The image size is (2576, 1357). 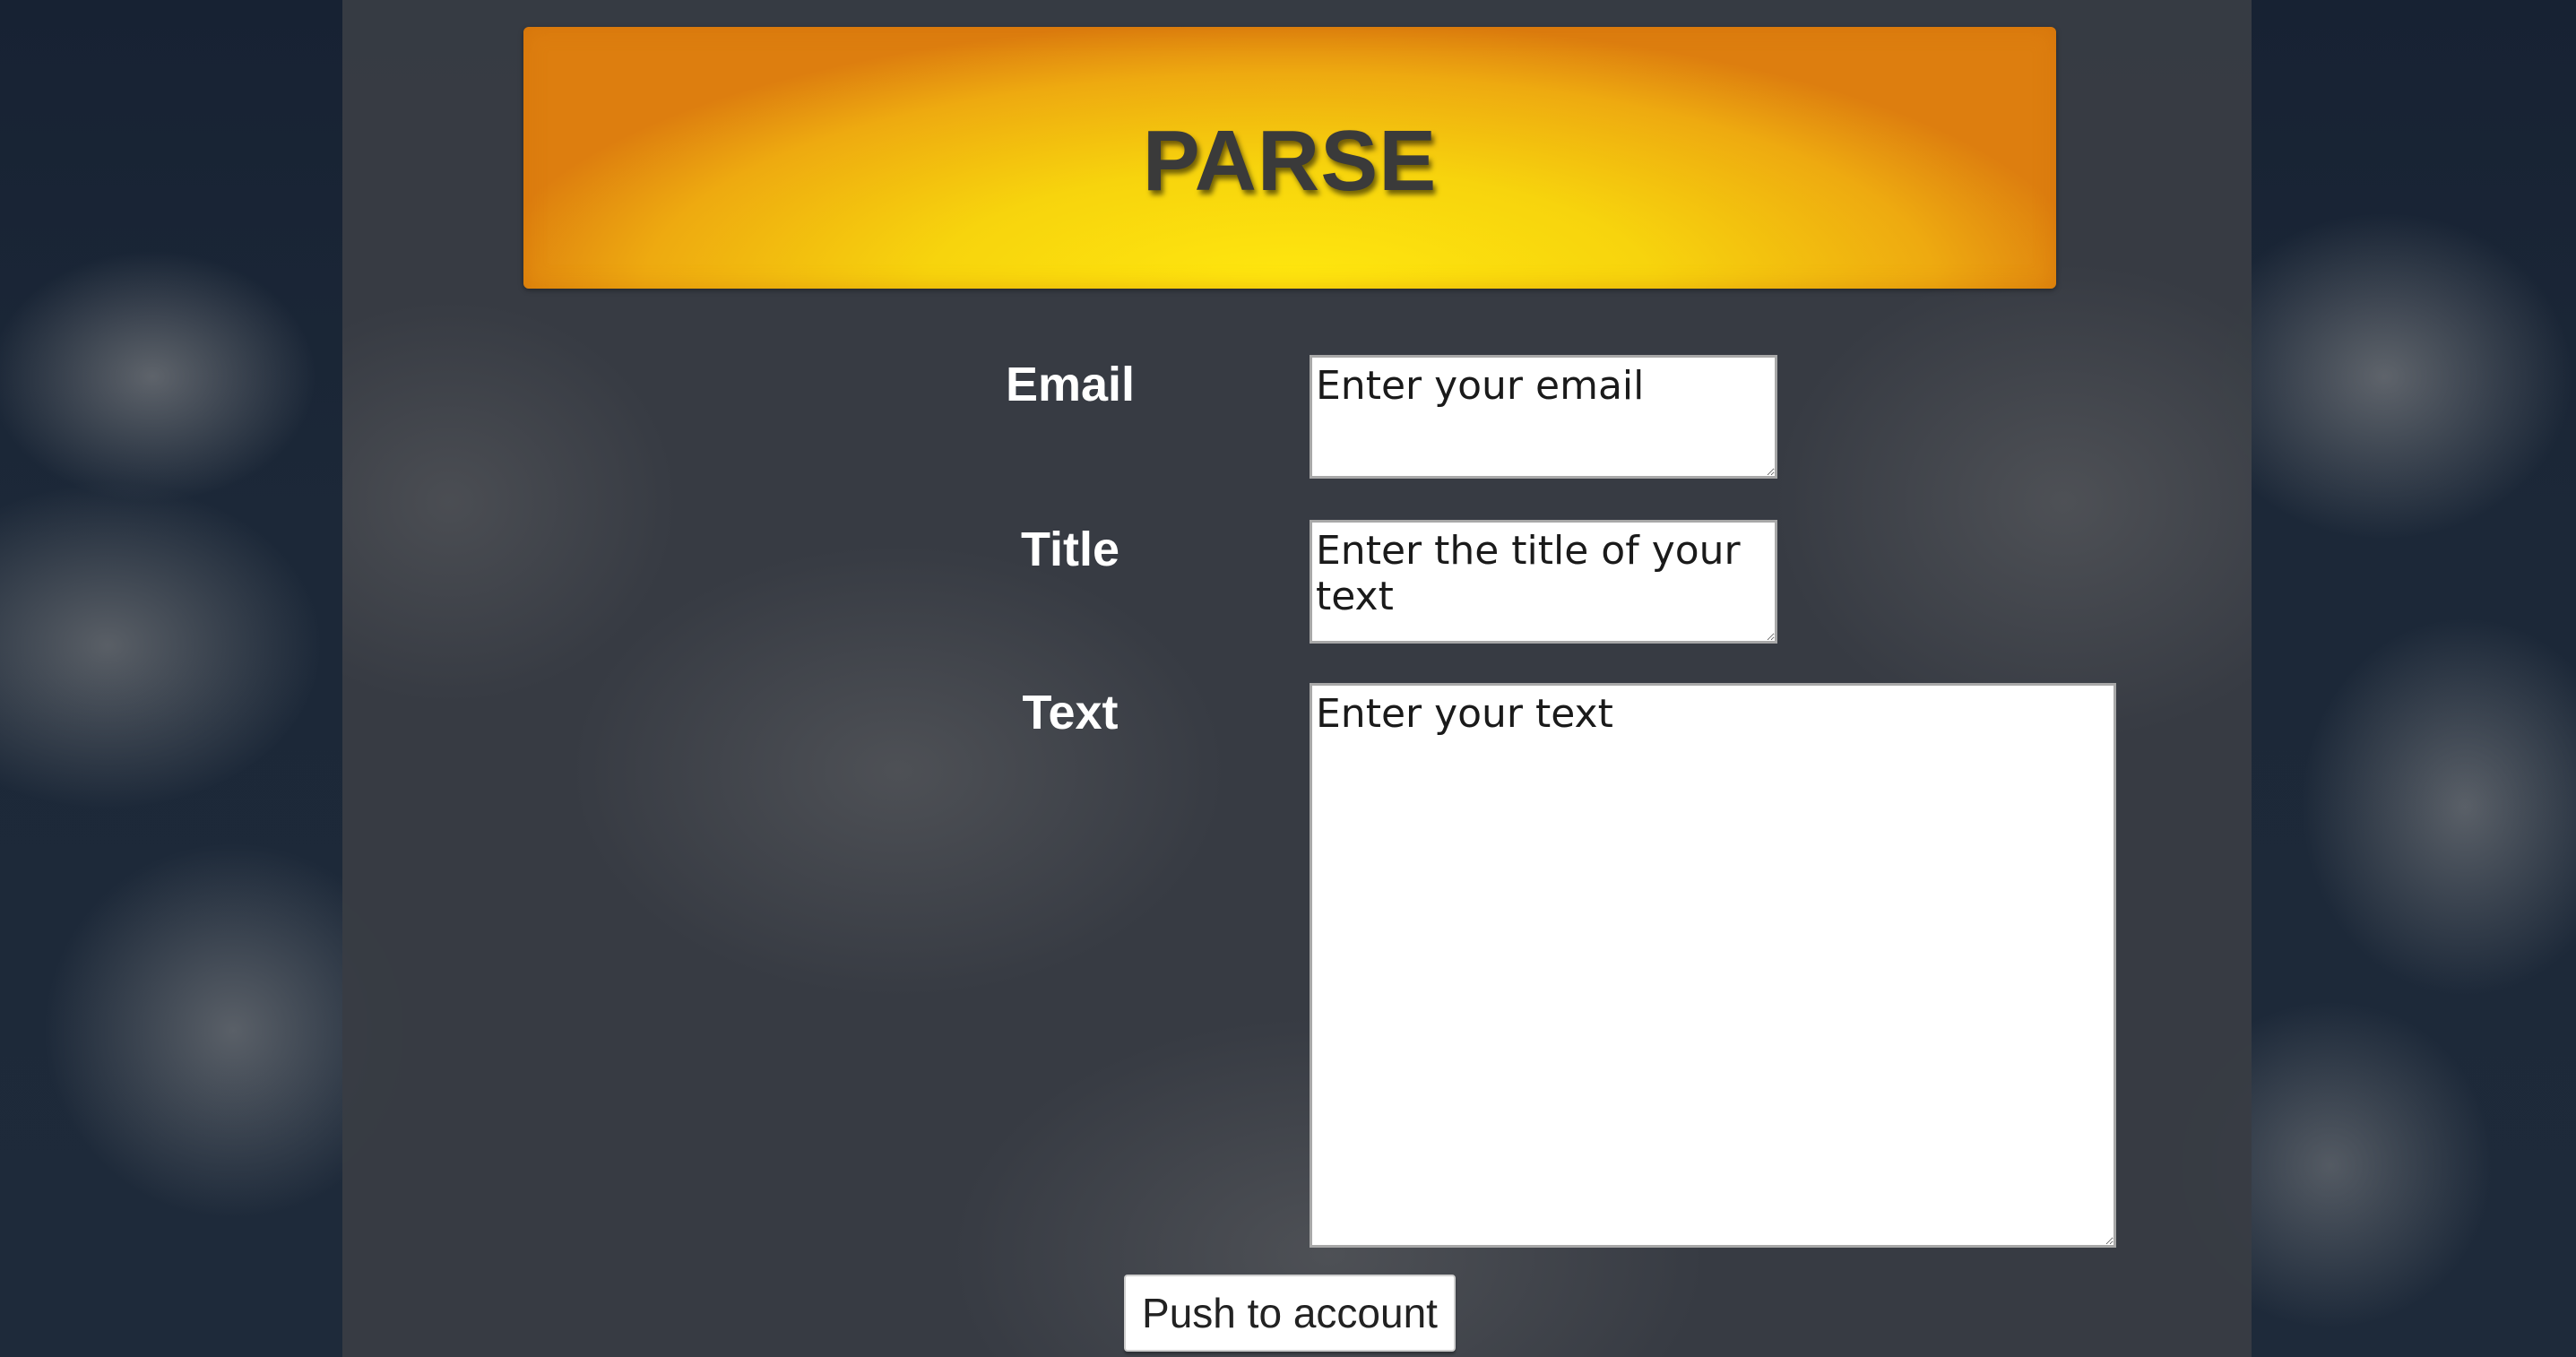 I want to click on page-title: PARSE, so click(x=1290, y=161).